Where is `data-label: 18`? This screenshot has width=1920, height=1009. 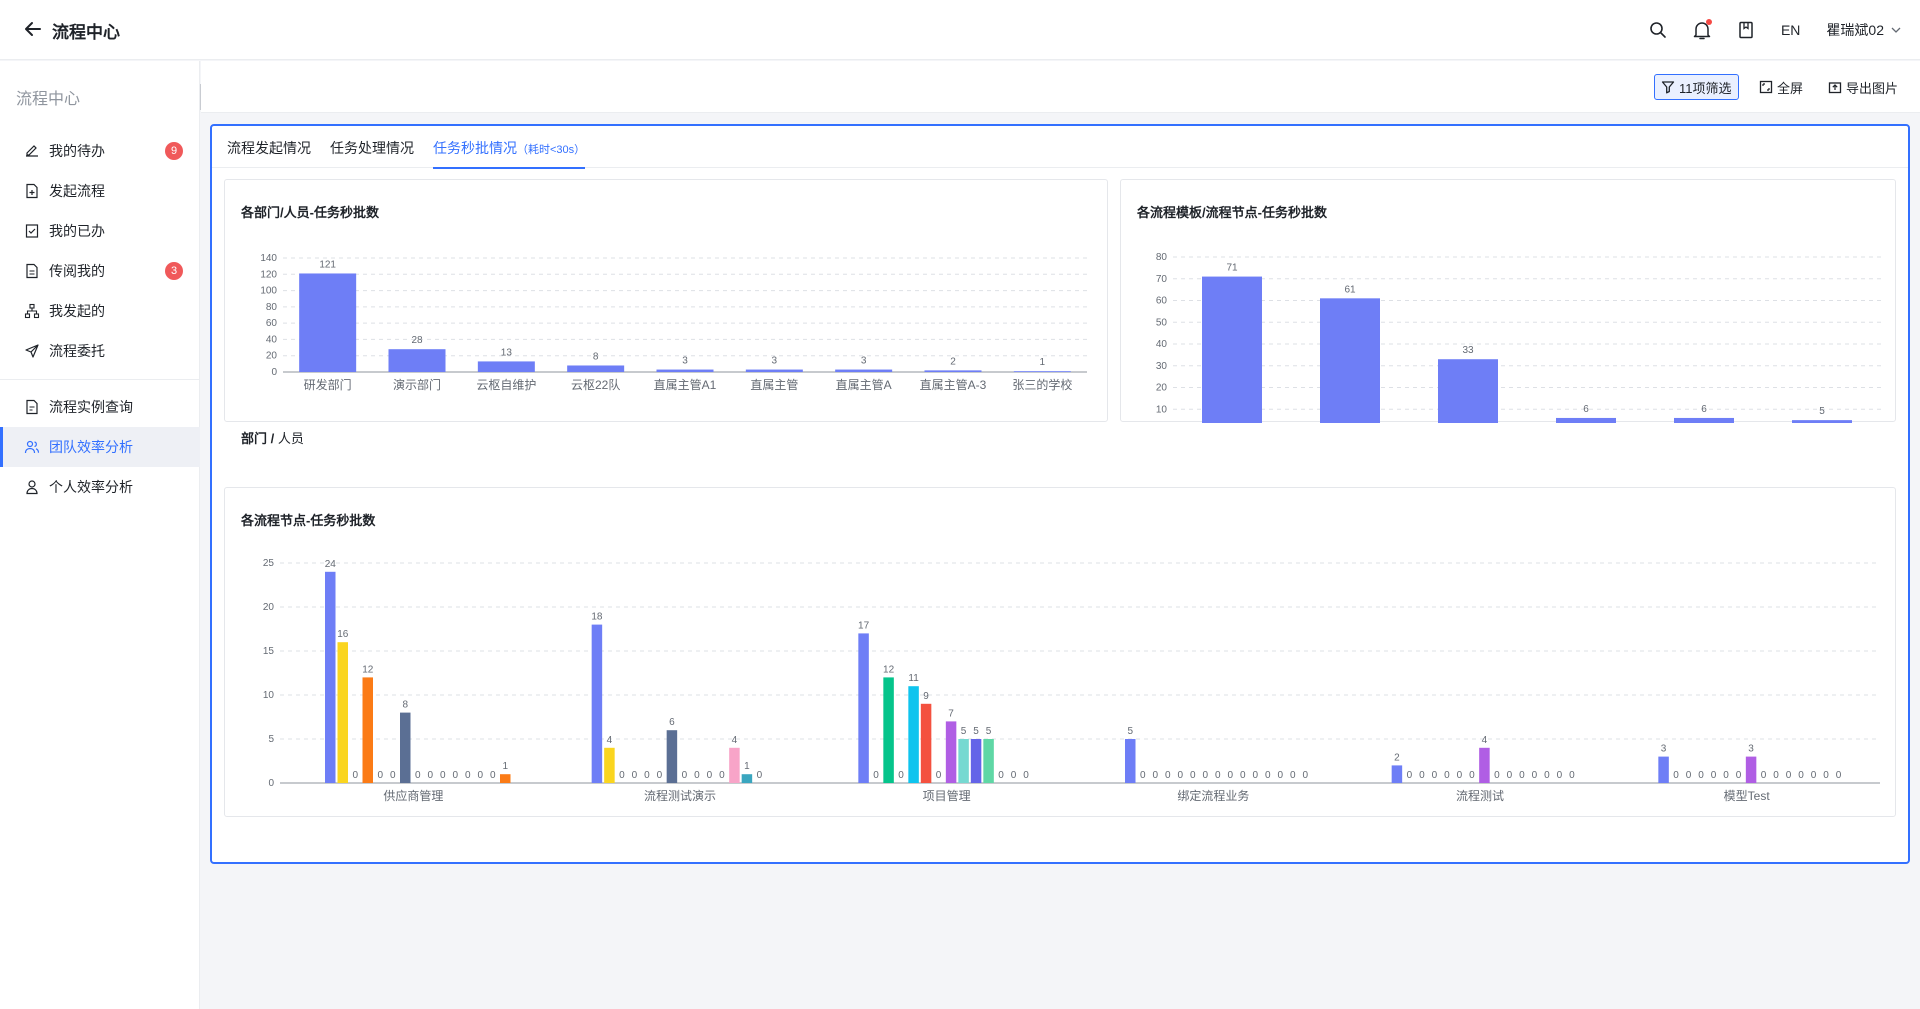
data-label: 18 is located at coordinates (597, 617).